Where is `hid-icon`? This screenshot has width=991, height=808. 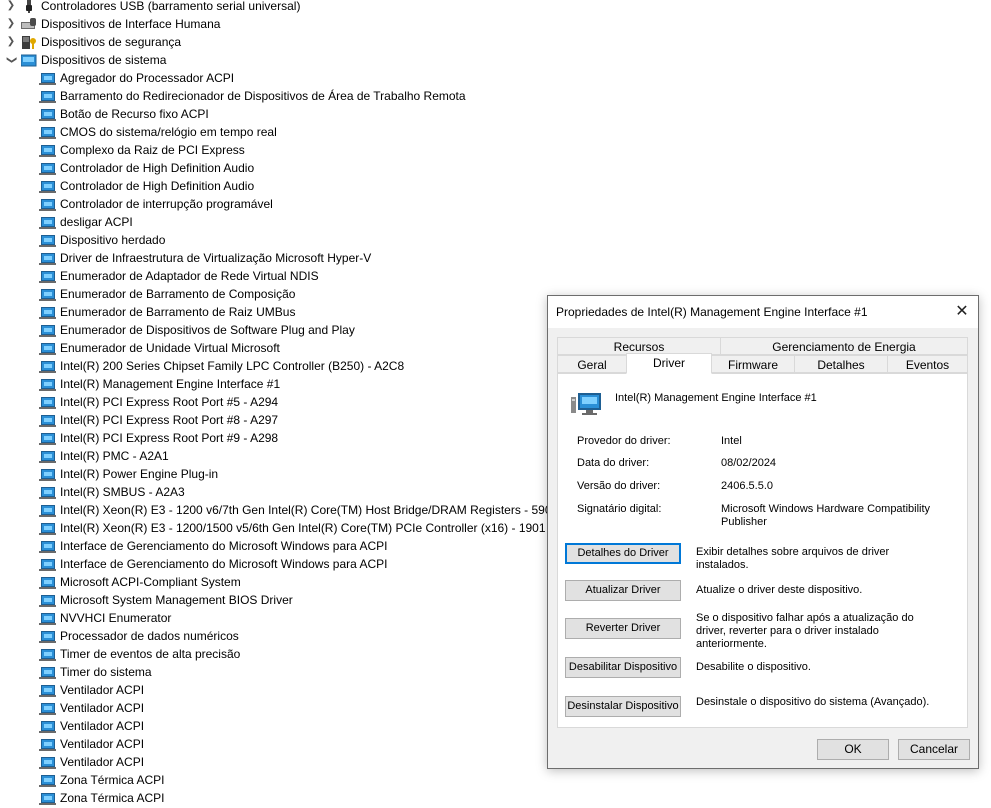 hid-icon is located at coordinates (29, 24).